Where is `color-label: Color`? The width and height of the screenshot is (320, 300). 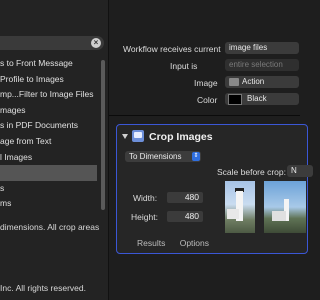 color-label: Color is located at coordinates (207, 100).